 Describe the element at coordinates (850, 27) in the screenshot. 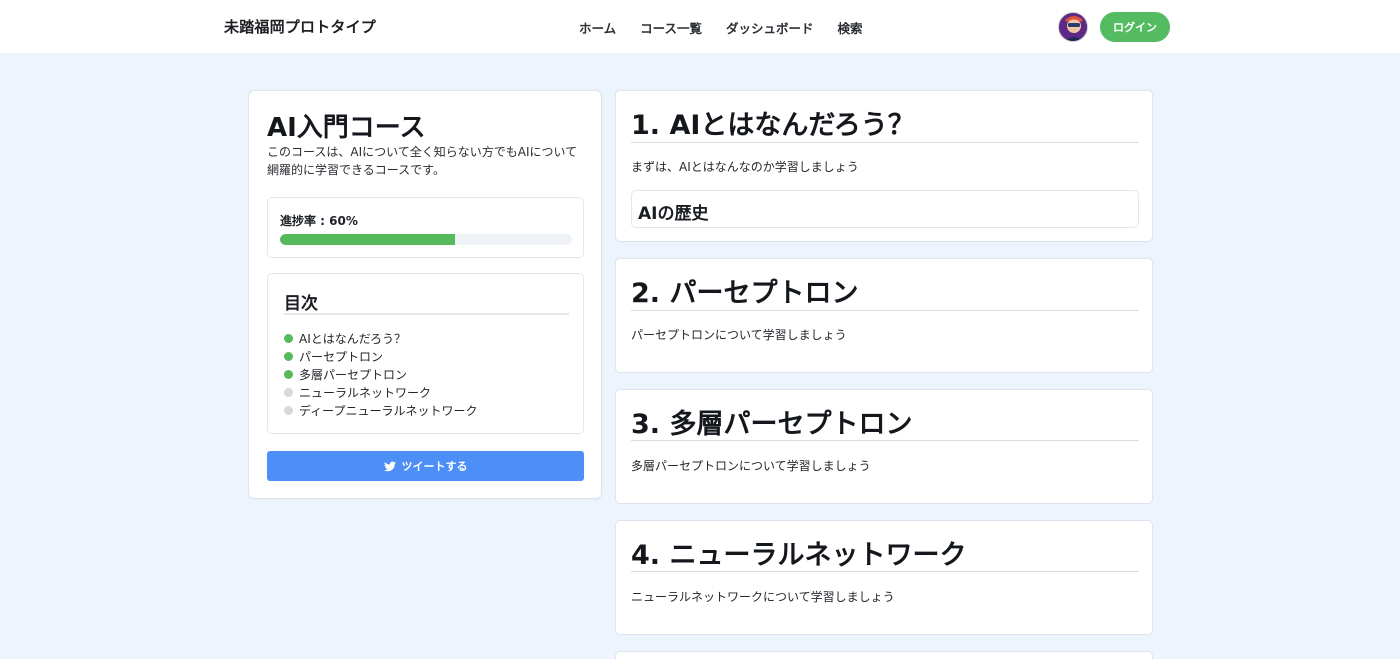

I see `nav-search: 検索` at that location.